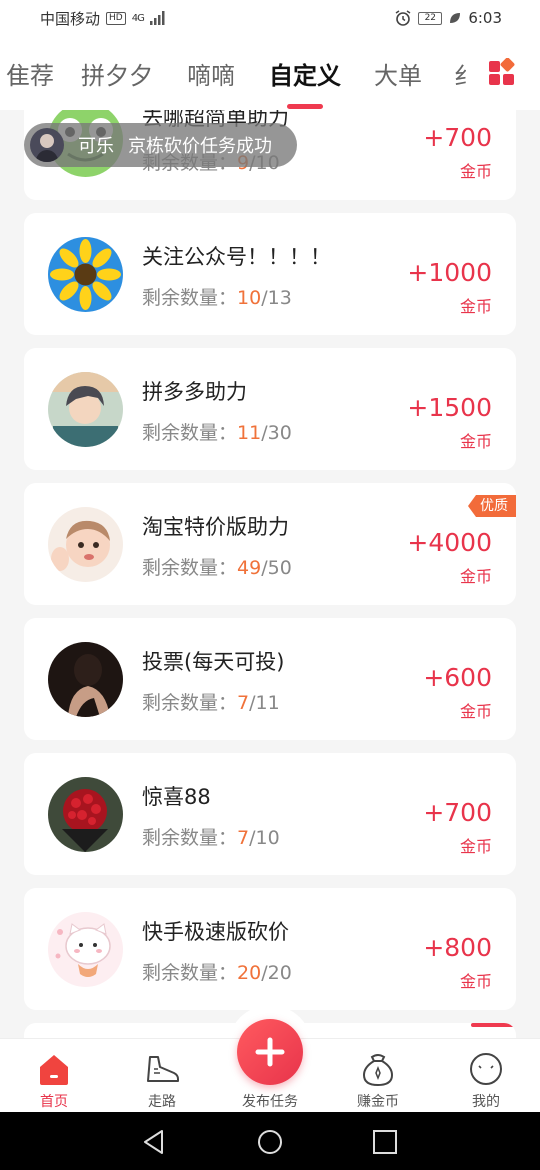 This screenshot has height=1170, width=540. I want to click on plus-icon, so click(270, 1052).